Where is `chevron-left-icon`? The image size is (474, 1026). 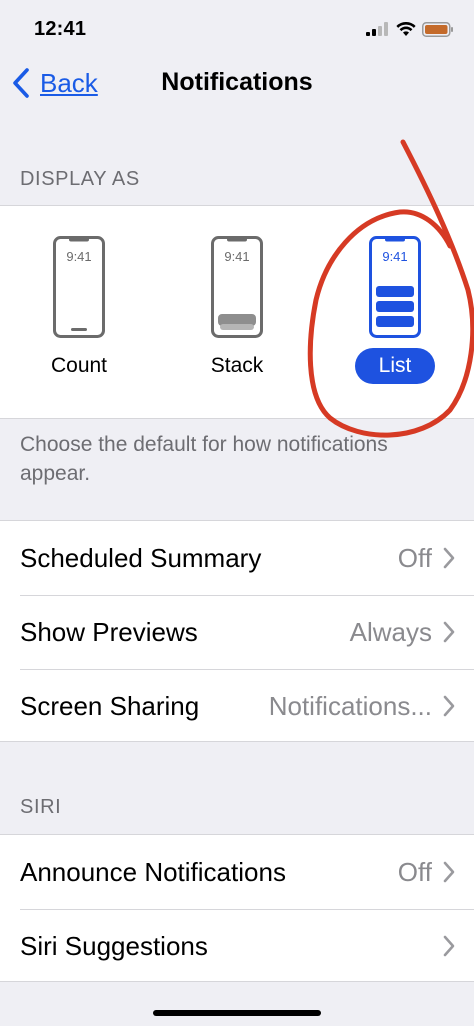
chevron-left-icon is located at coordinates (21, 83).